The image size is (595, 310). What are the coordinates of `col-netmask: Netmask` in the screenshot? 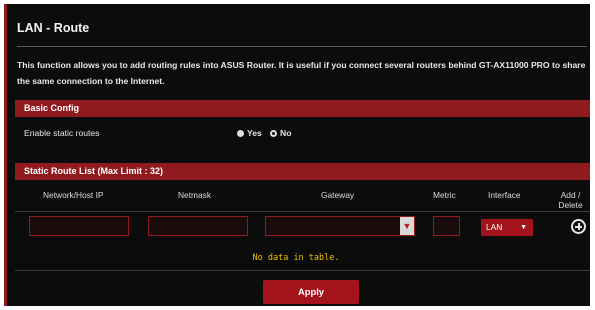 It's located at (195, 195).